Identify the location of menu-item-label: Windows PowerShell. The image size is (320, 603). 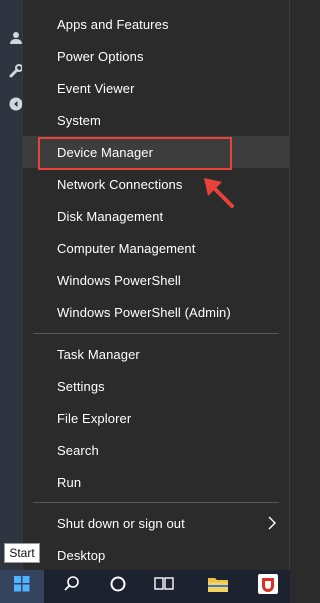
(119, 280).